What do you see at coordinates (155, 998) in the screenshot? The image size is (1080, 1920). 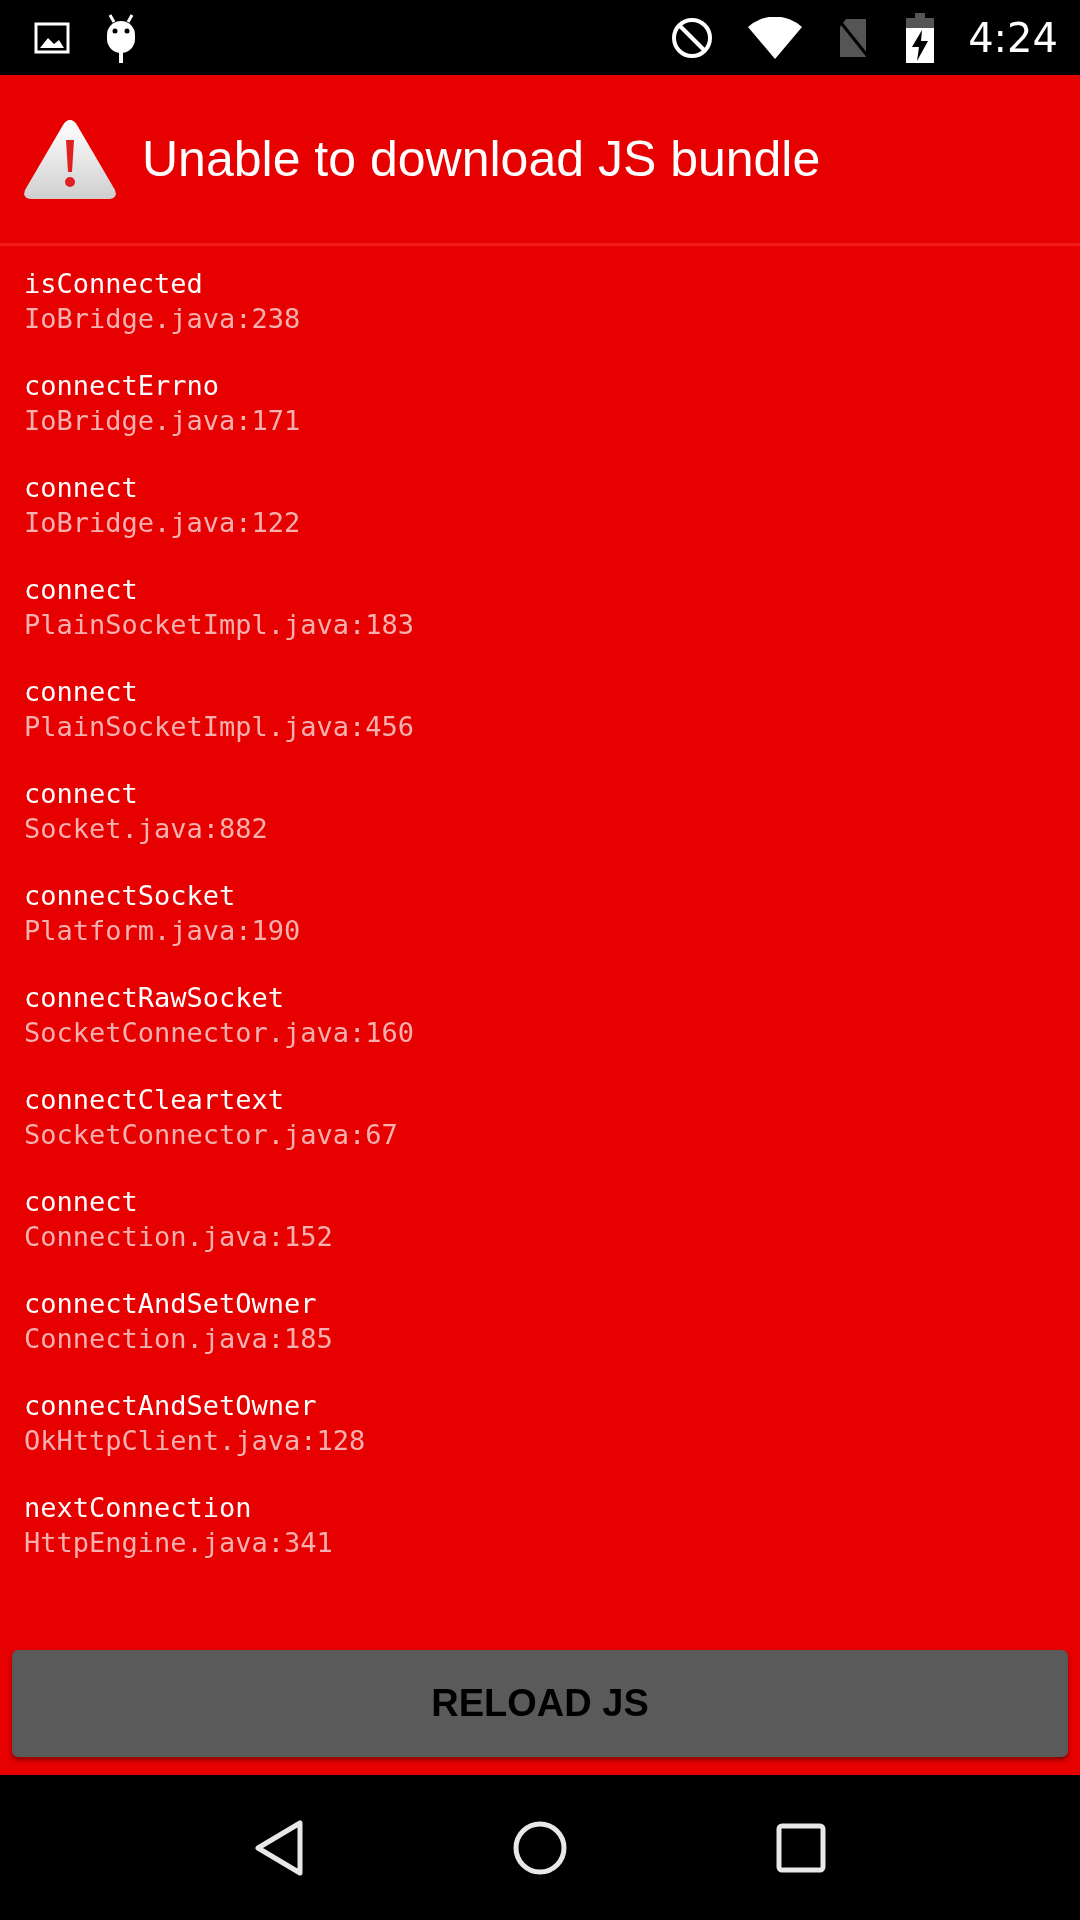 I see `stack-frame-method: connectRawSocket` at bounding box center [155, 998].